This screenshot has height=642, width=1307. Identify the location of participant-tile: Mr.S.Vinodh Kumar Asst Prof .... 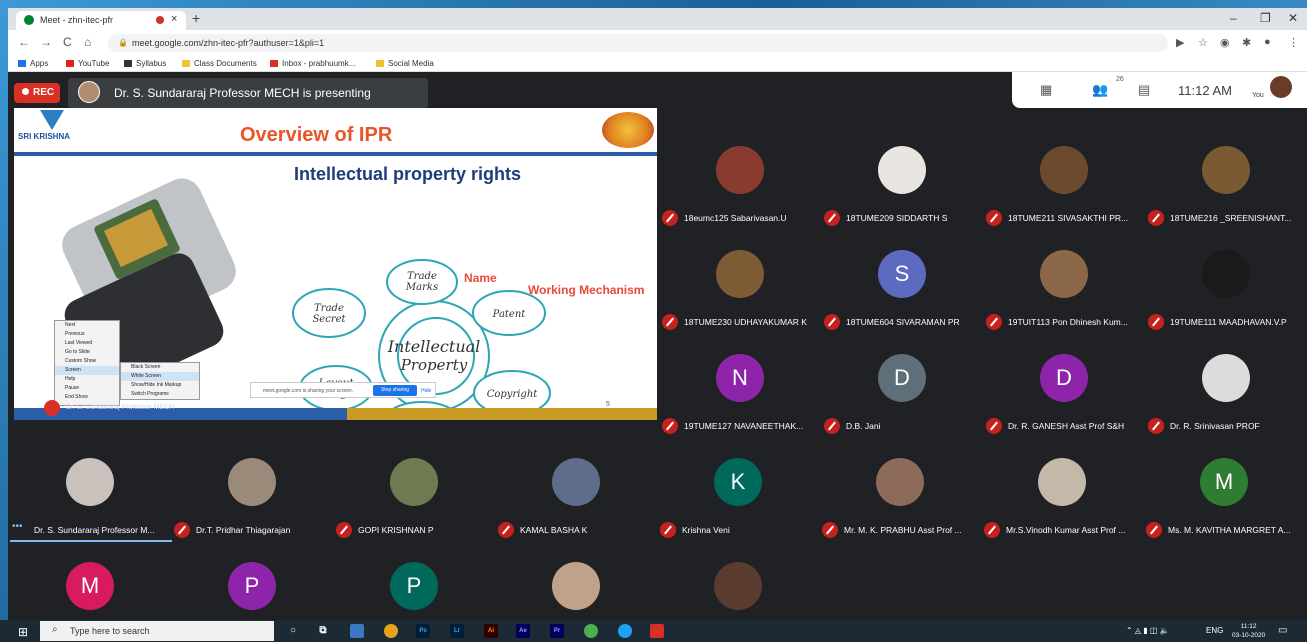
(1063, 490).